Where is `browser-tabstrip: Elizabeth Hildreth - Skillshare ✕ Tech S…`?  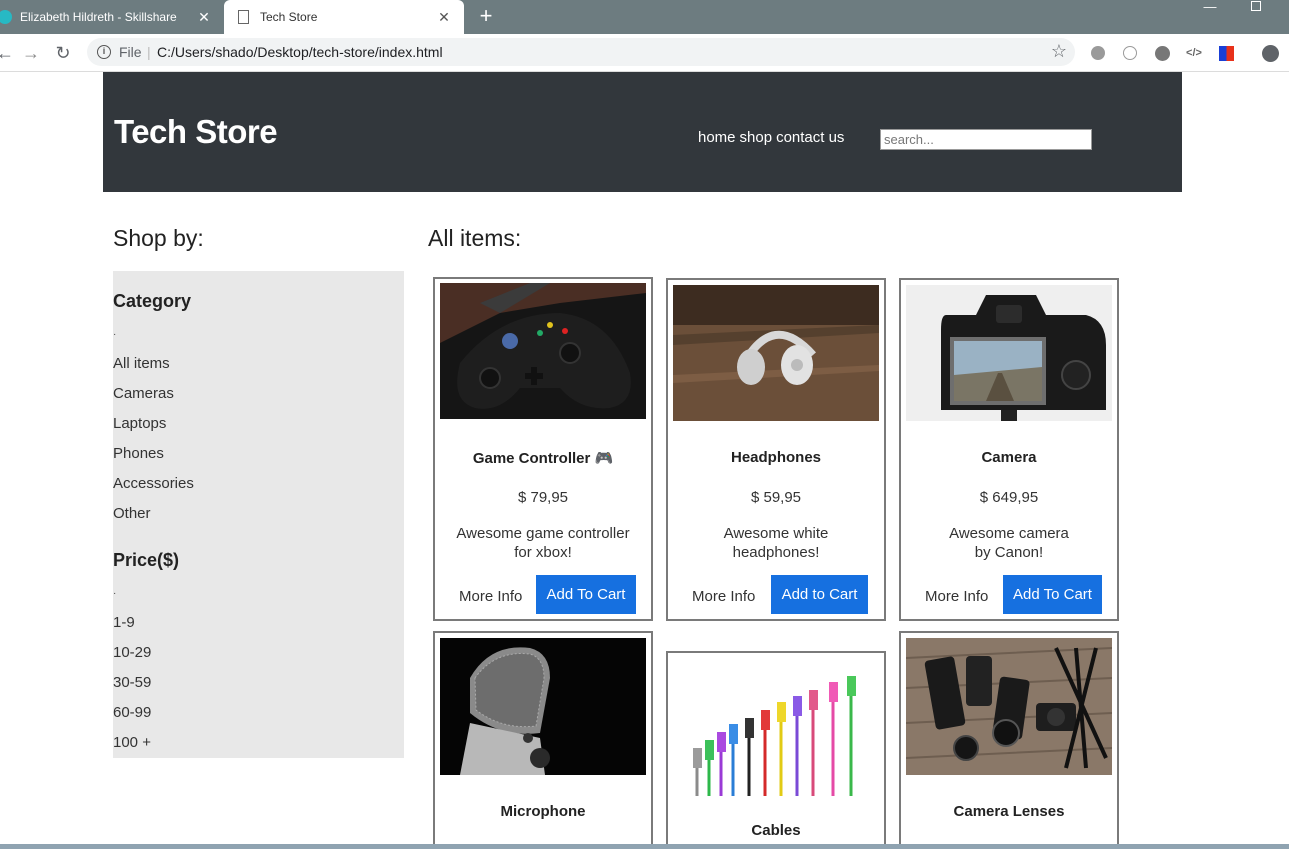 browser-tabstrip: Elizabeth Hildreth - Skillshare ✕ Tech S… is located at coordinates (644, 17).